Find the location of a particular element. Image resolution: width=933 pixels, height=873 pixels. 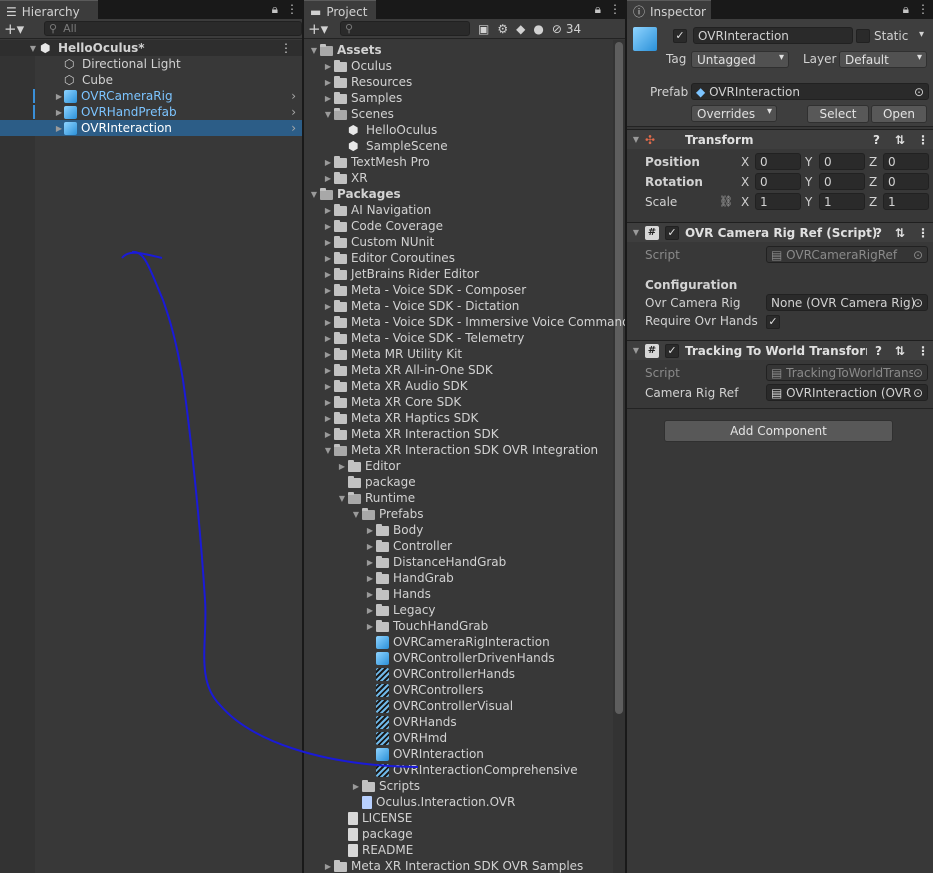

project-tree-item: ▼ Scenes is located at coordinates (358, 114).